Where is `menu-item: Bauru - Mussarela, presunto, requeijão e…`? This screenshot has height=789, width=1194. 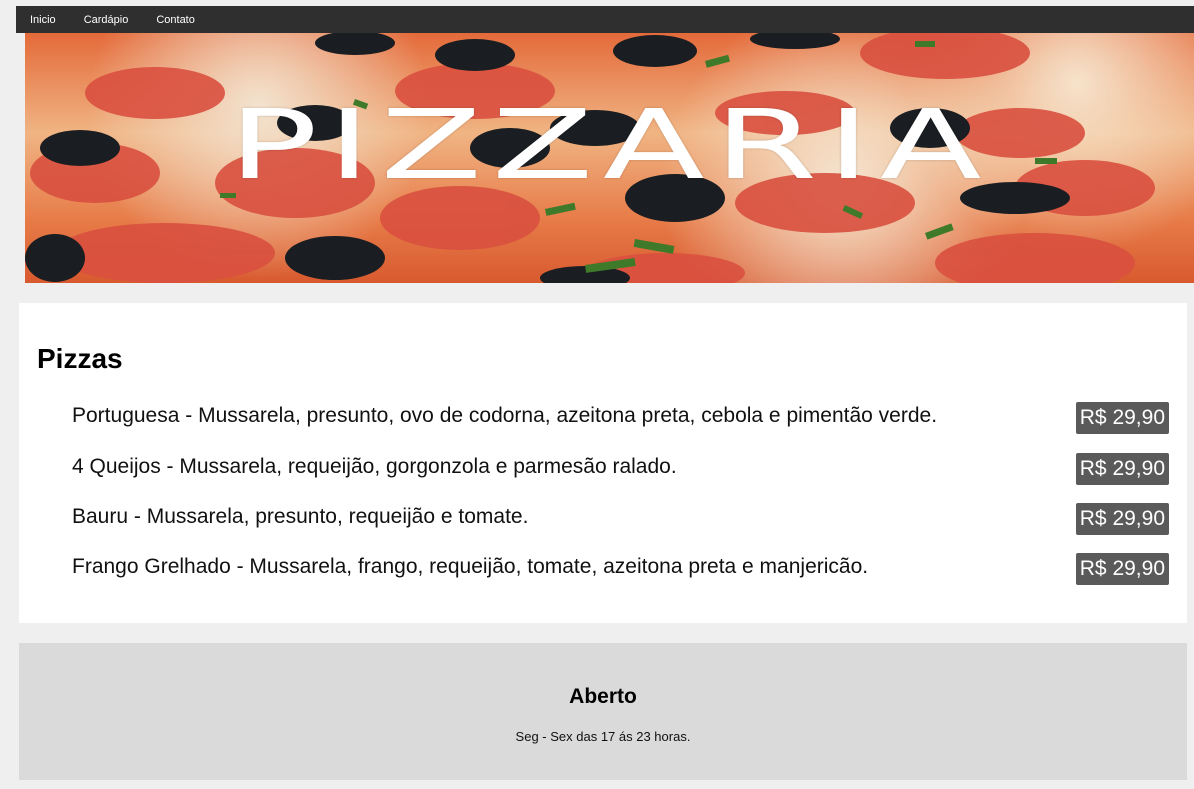
menu-item: Bauru - Mussarela, presunto, requeijão e… is located at coordinates (620, 523).